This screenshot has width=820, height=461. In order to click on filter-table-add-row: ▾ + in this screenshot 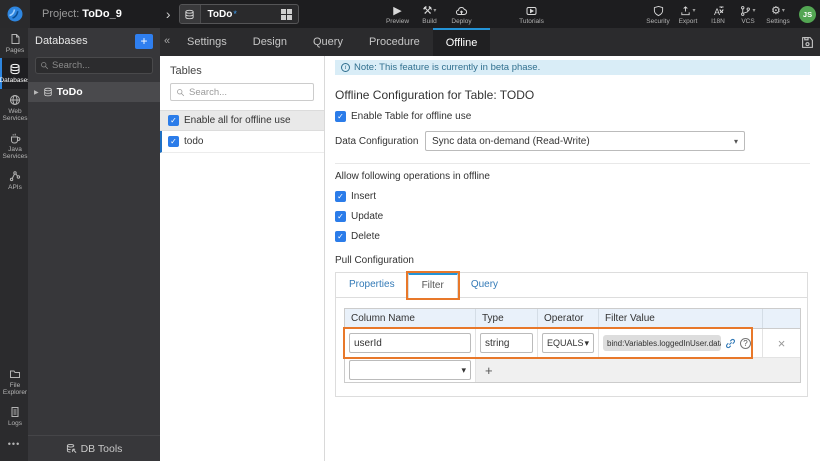, I will do `click(572, 369)`.